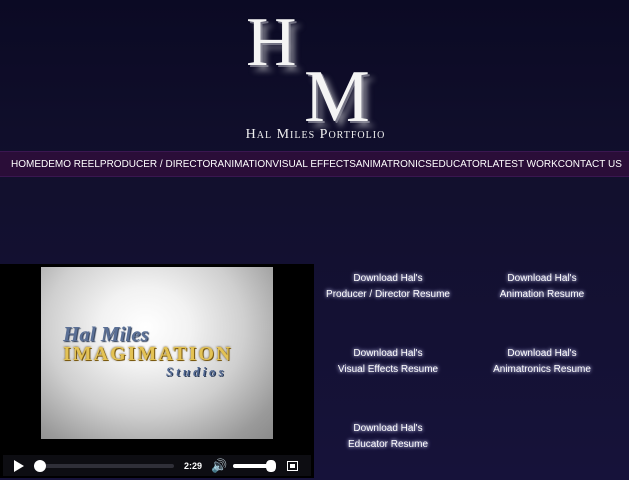  What do you see at coordinates (542, 362) in the screenshot?
I see `download-animatronics-resume: Download Hal's Animatronics Resume` at bounding box center [542, 362].